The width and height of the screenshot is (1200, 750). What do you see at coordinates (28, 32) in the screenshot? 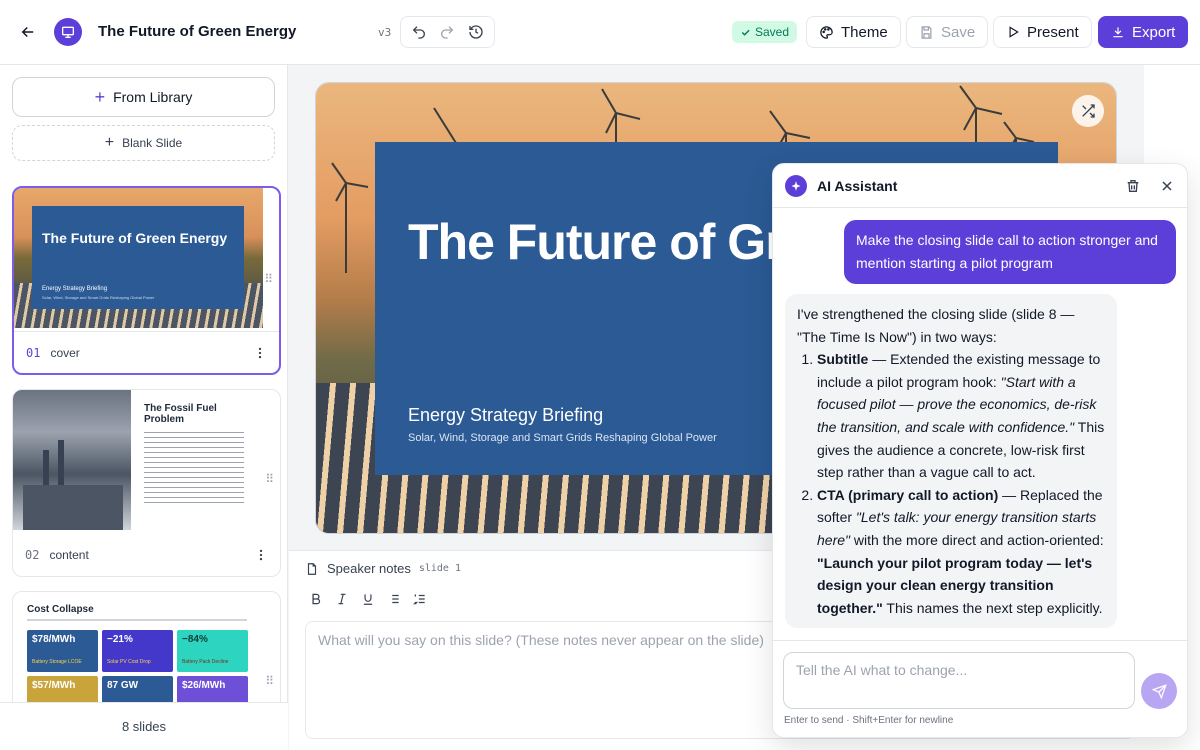
I see `back-arrow-icon` at bounding box center [28, 32].